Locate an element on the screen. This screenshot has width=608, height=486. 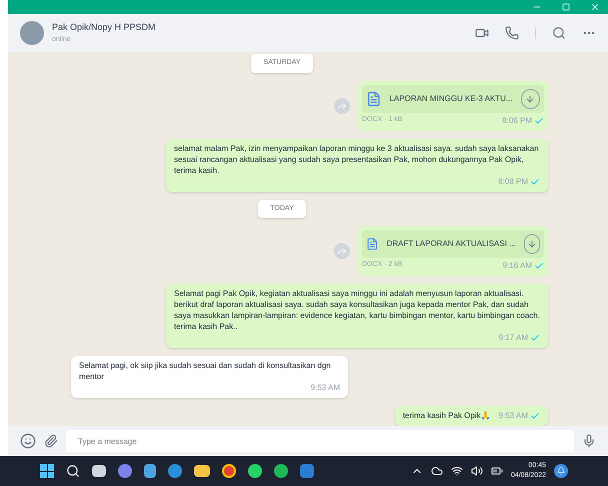
message-input: Type a message is located at coordinates (320, 441).